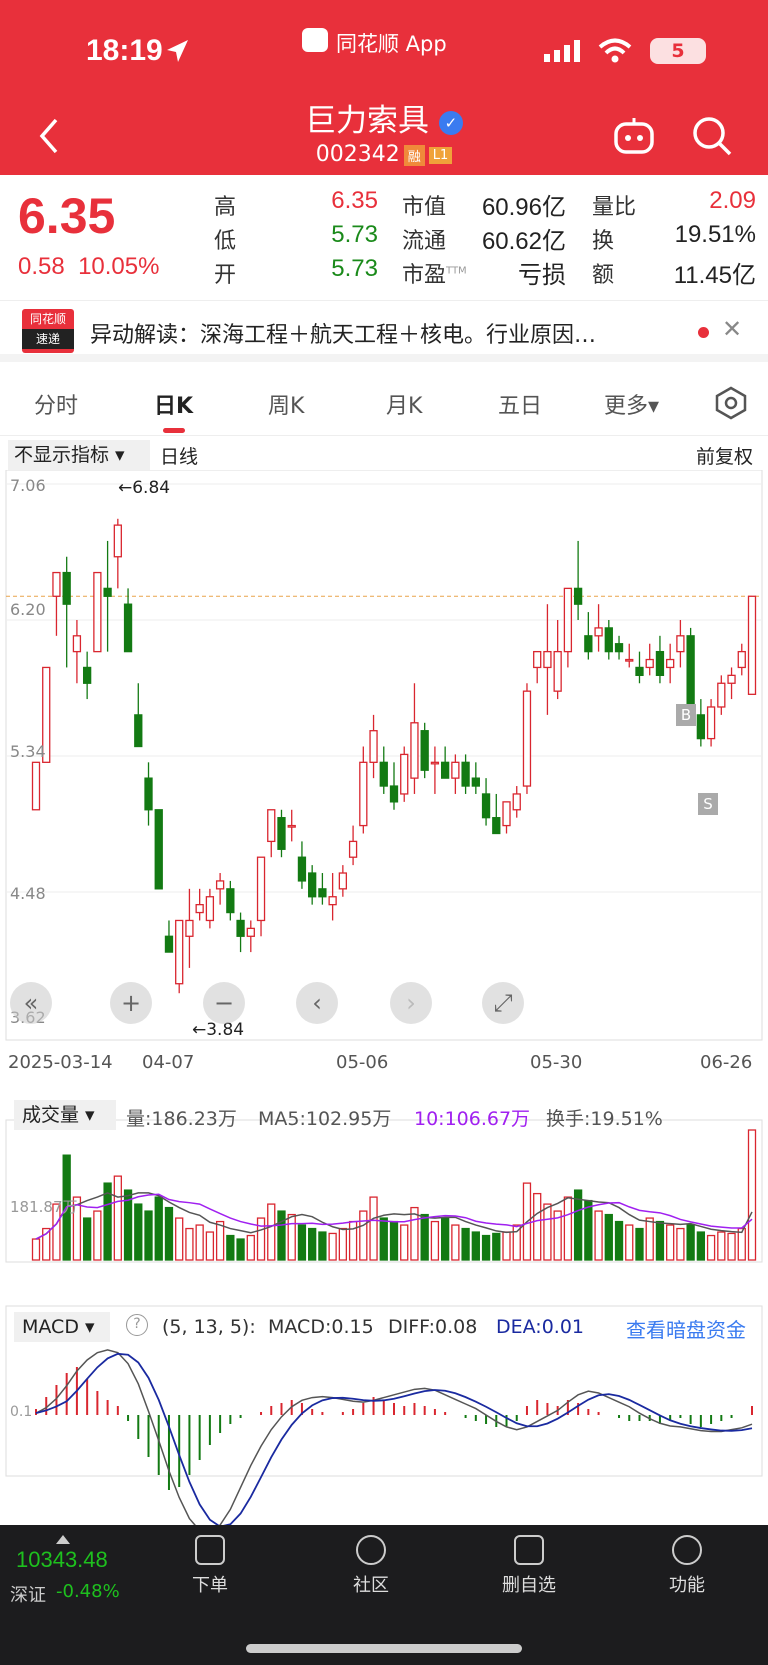  What do you see at coordinates (411, 1003) in the screenshot?
I see `scroll-right-icon: ›` at bounding box center [411, 1003].